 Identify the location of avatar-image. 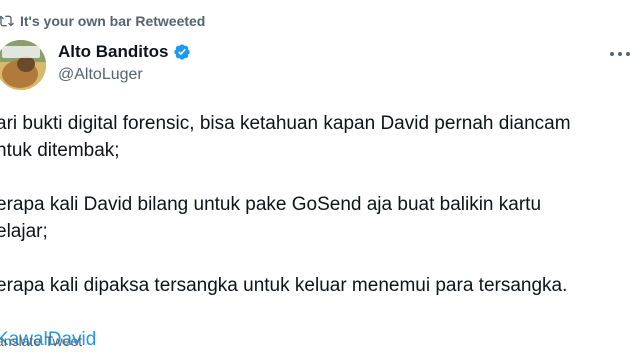
(23, 65).